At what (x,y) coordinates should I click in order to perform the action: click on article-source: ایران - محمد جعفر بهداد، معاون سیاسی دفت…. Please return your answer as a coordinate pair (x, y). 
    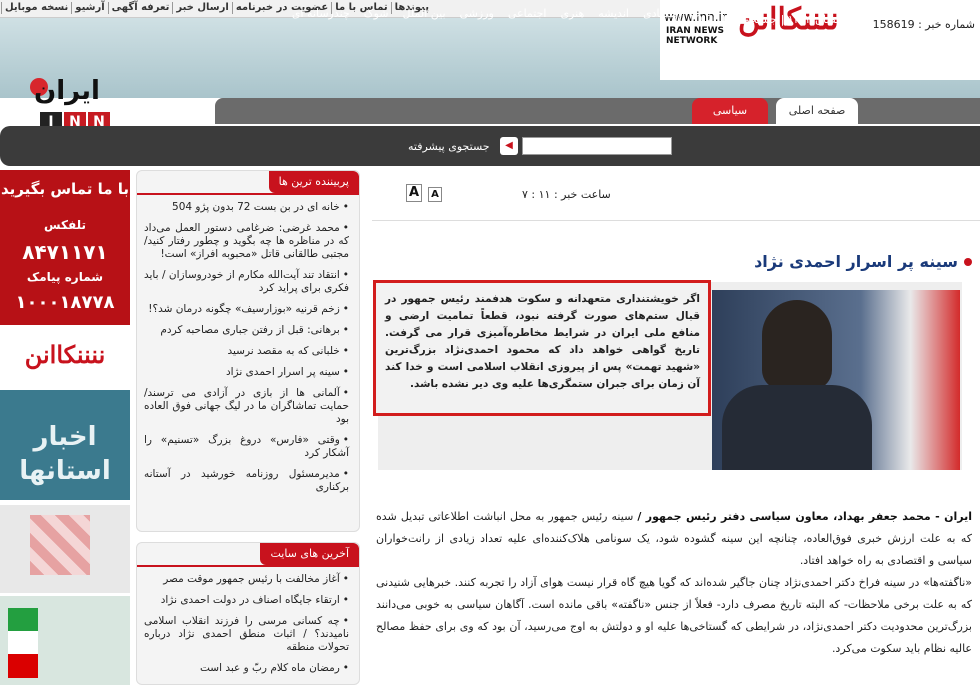
    Looking at the image, I should click on (804, 516).